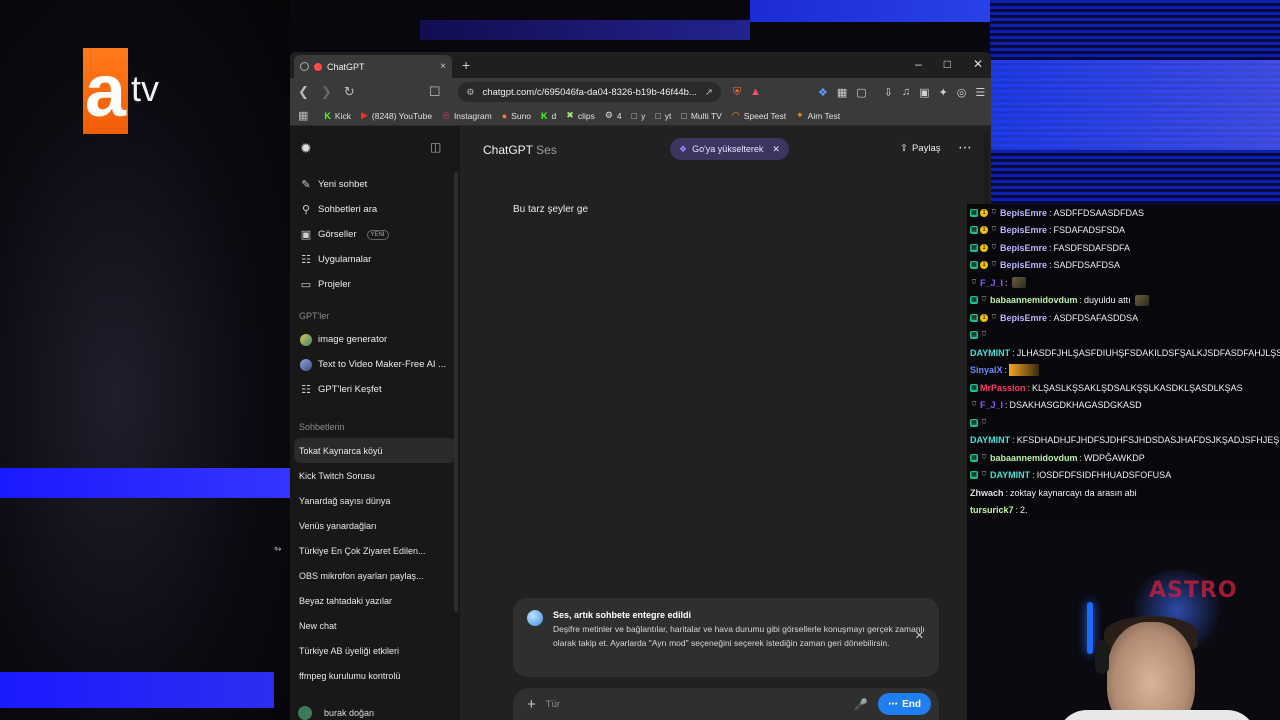  Describe the element at coordinates (729, 149) in the screenshot. I see `upgrade-button: ❖ Go'ya yükselterek ✕` at that location.